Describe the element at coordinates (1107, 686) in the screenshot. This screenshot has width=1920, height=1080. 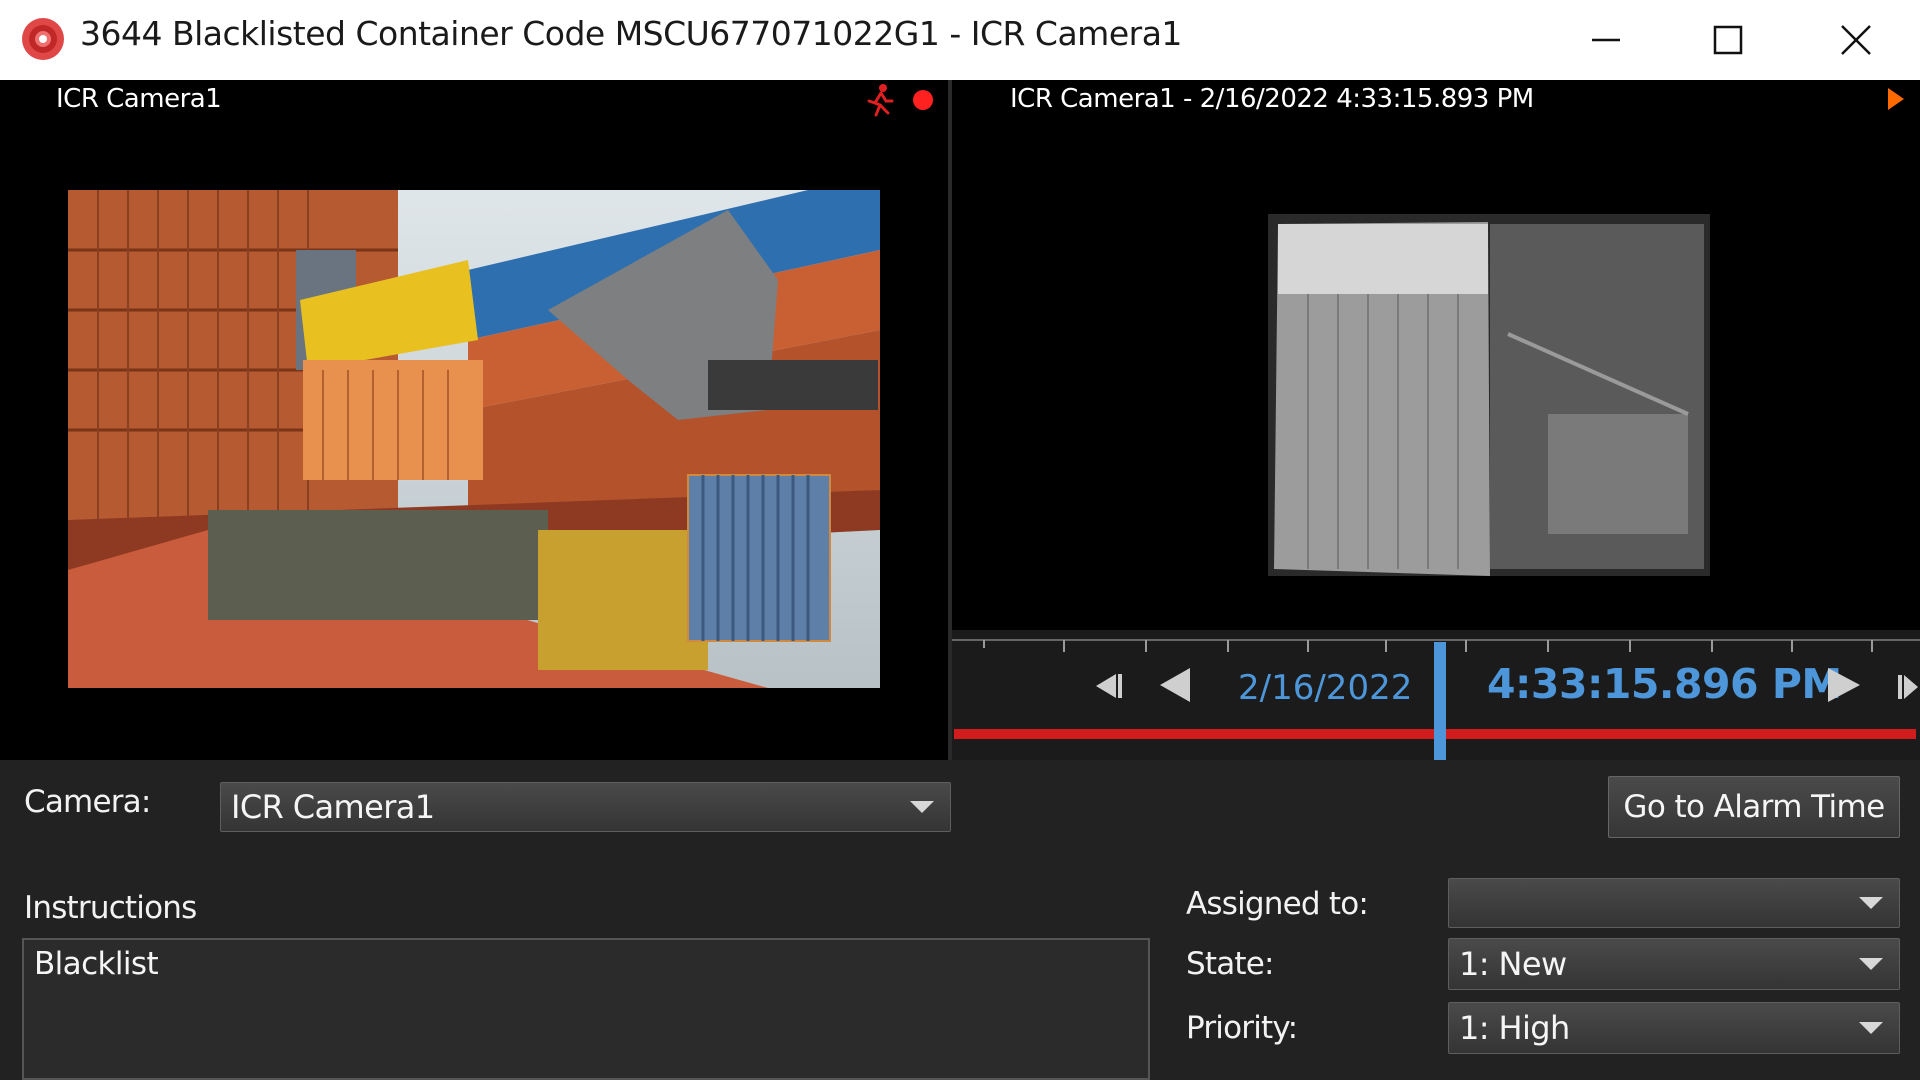
I see `skip-back-icon` at that location.